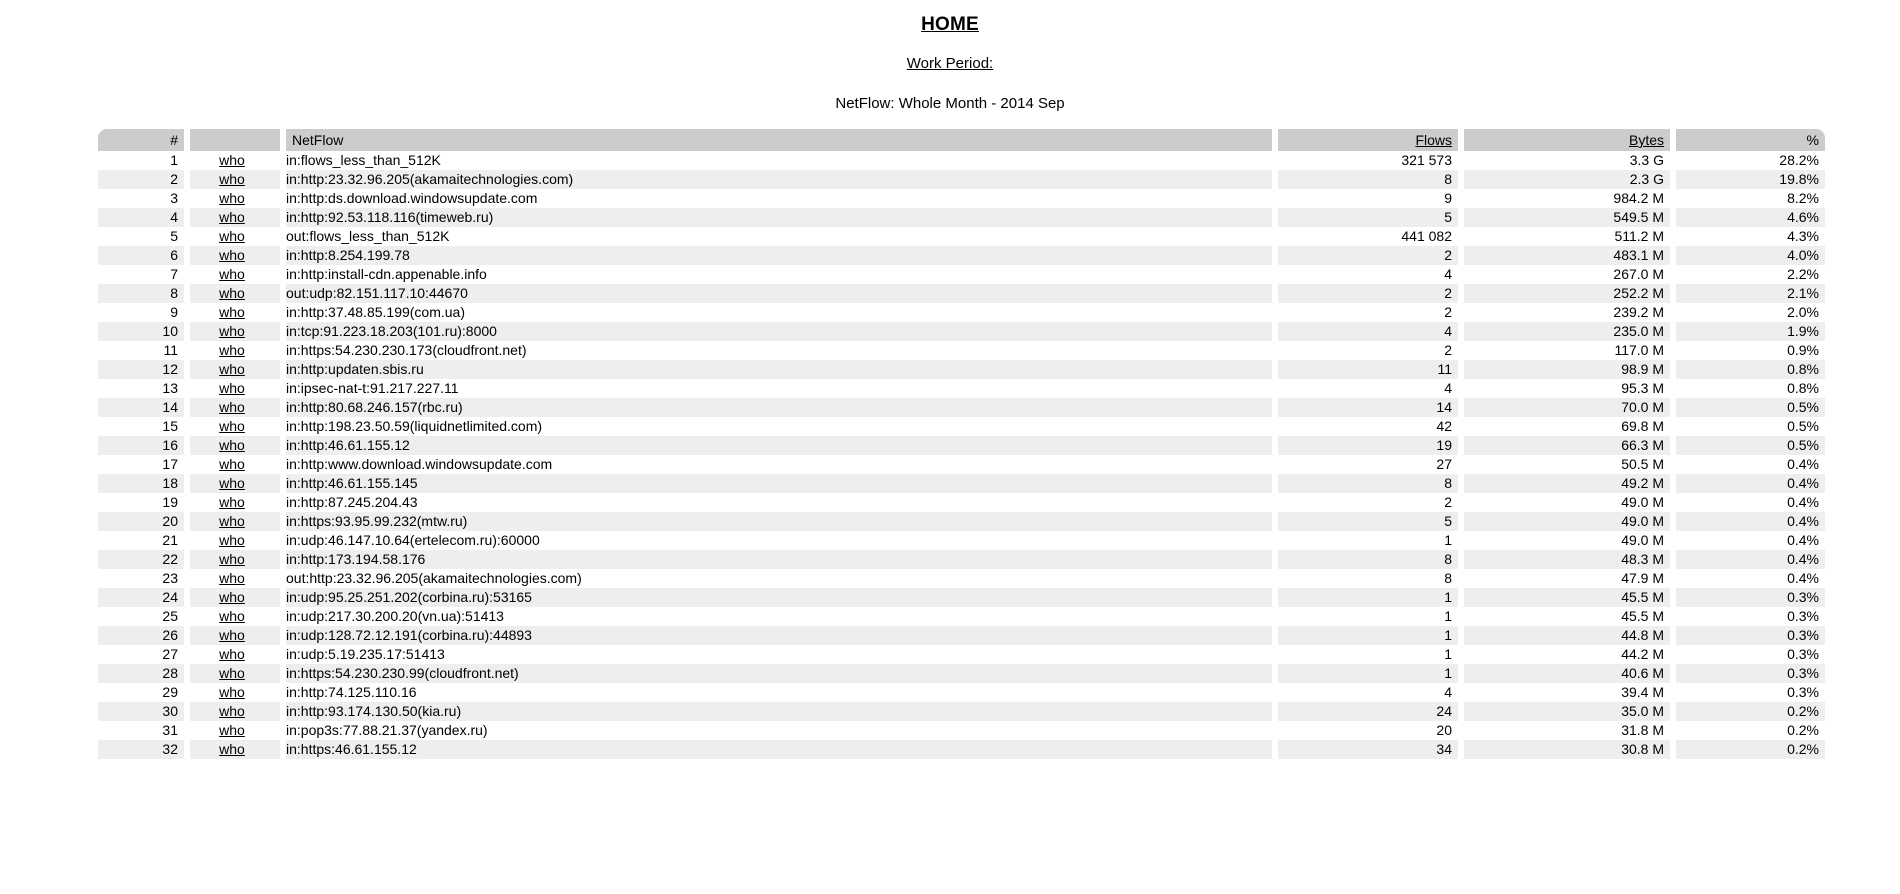 The height and width of the screenshot is (894, 1900). Describe the element at coordinates (1750, 331) in the screenshot. I see `cell-percent: 1.9%` at that location.